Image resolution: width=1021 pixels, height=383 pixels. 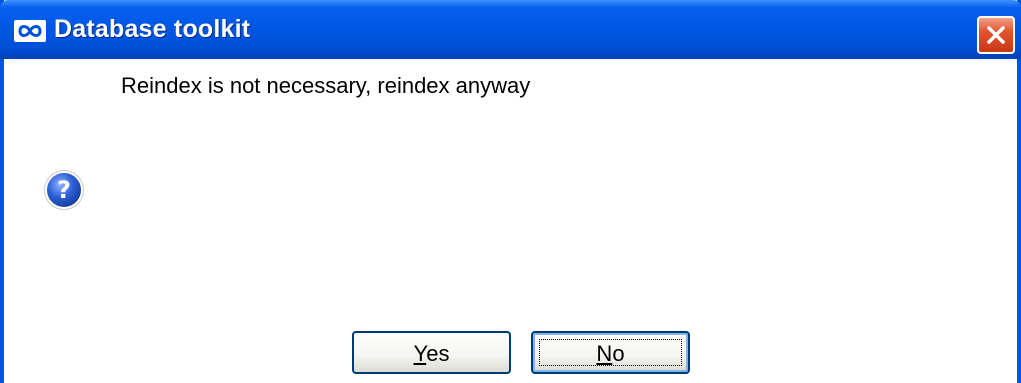 What do you see at coordinates (438, 353) in the screenshot?
I see `yes-label-rest: es` at bounding box center [438, 353].